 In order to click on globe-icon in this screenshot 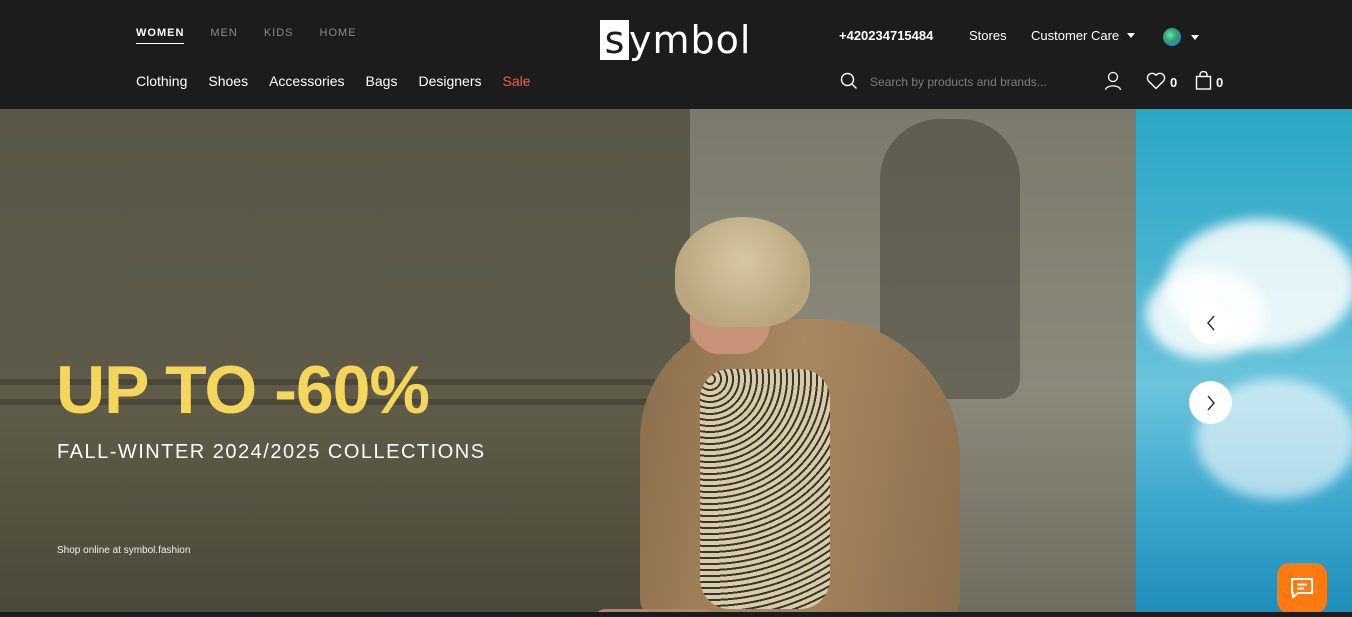, I will do `click(1172, 37)`.